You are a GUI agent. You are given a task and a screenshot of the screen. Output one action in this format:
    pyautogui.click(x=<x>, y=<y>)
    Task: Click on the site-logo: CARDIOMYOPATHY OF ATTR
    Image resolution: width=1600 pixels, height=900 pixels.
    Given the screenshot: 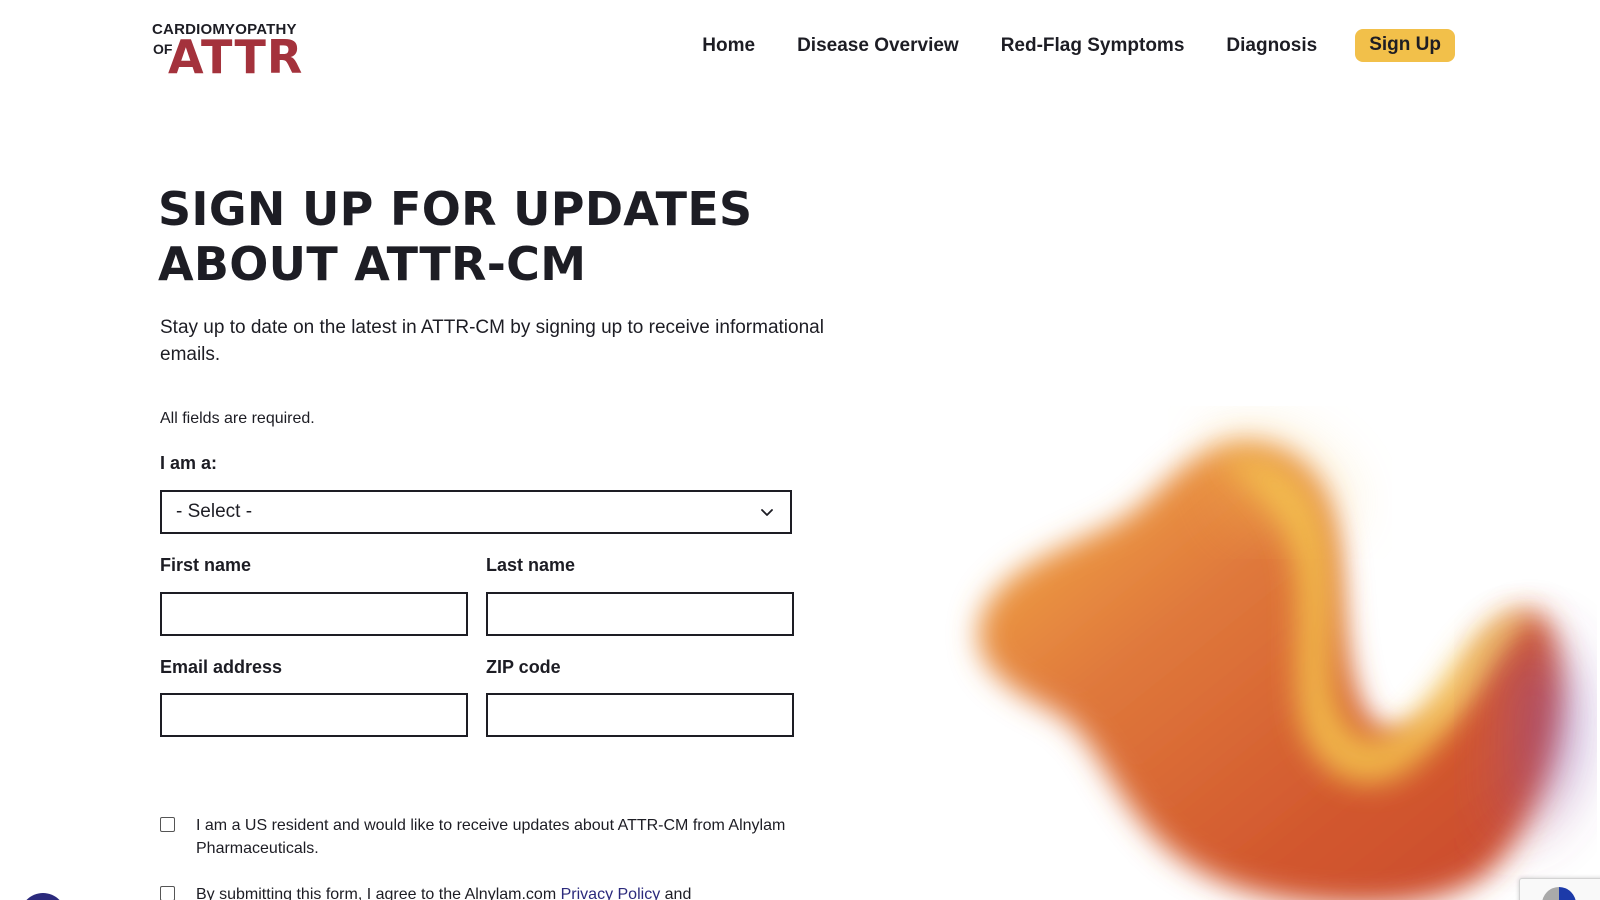 What is the action you would take?
    pyautogui.click(x=227, y=51)
    